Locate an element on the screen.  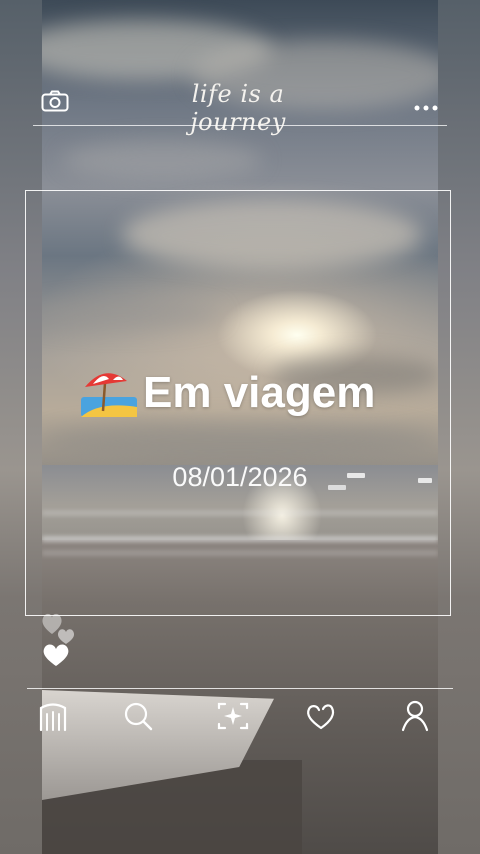
bottom-nav is located at coordinates (240, 718).